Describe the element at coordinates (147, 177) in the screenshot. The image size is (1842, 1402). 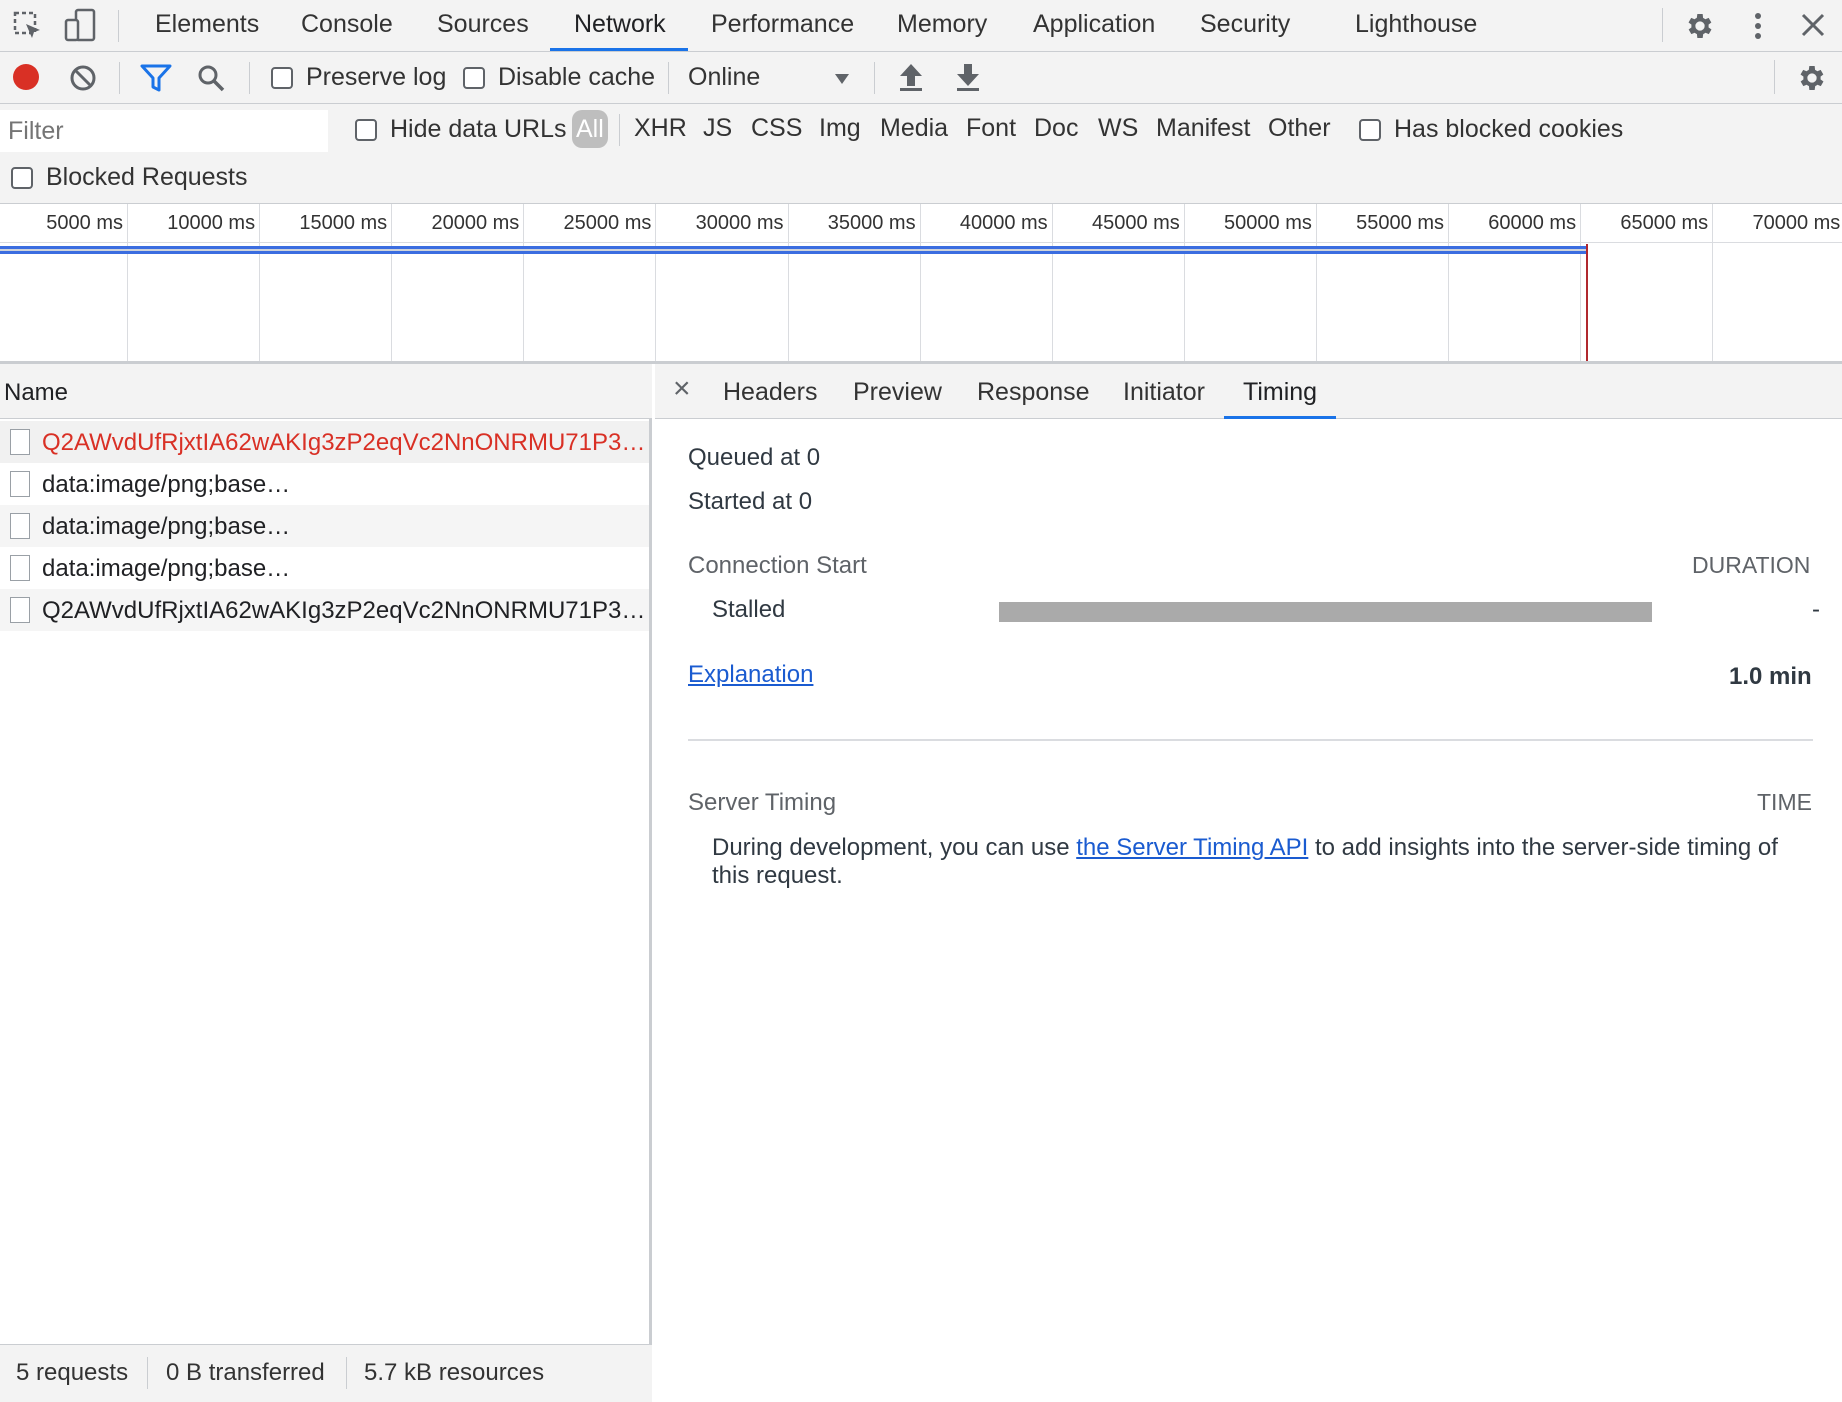
I see `blocked-requests-label: Blocked Requests` at that location.